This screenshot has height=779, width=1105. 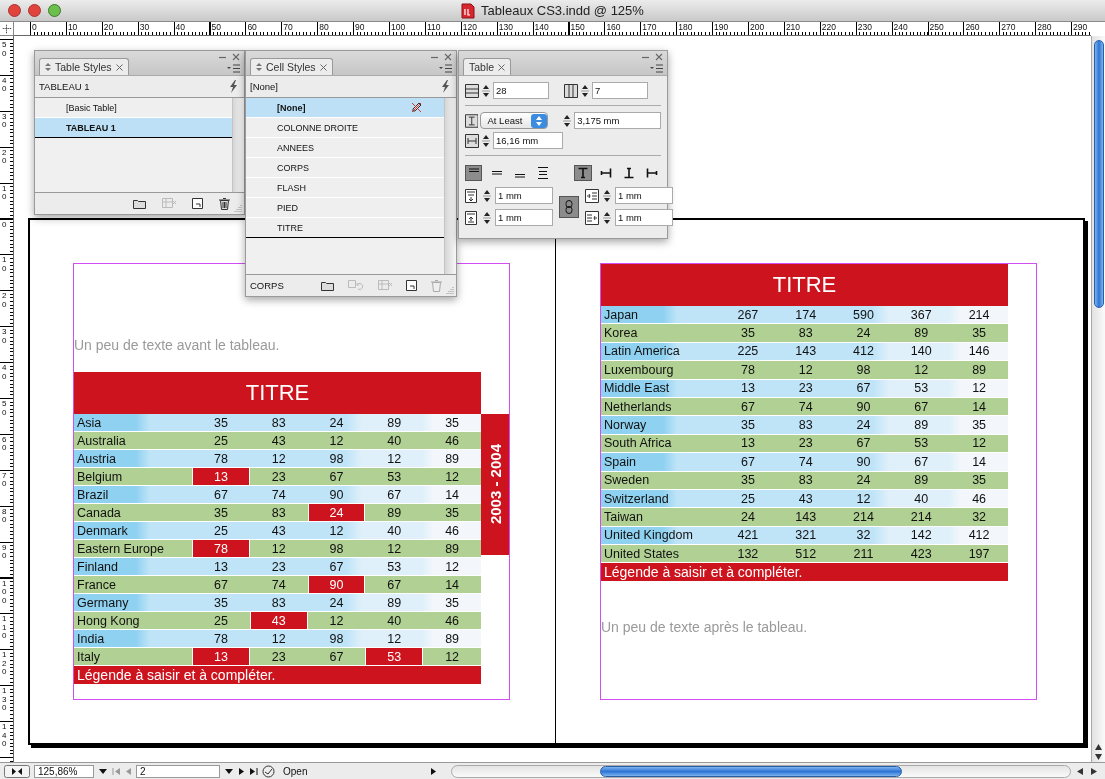 I want to click on table-cell-text: 142, so click(x=921, y=536).